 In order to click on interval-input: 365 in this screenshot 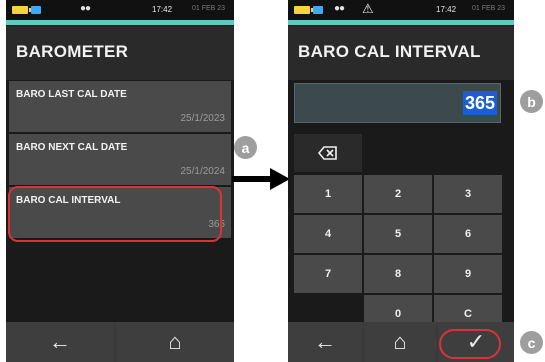, I will do `click(397, 103)`.